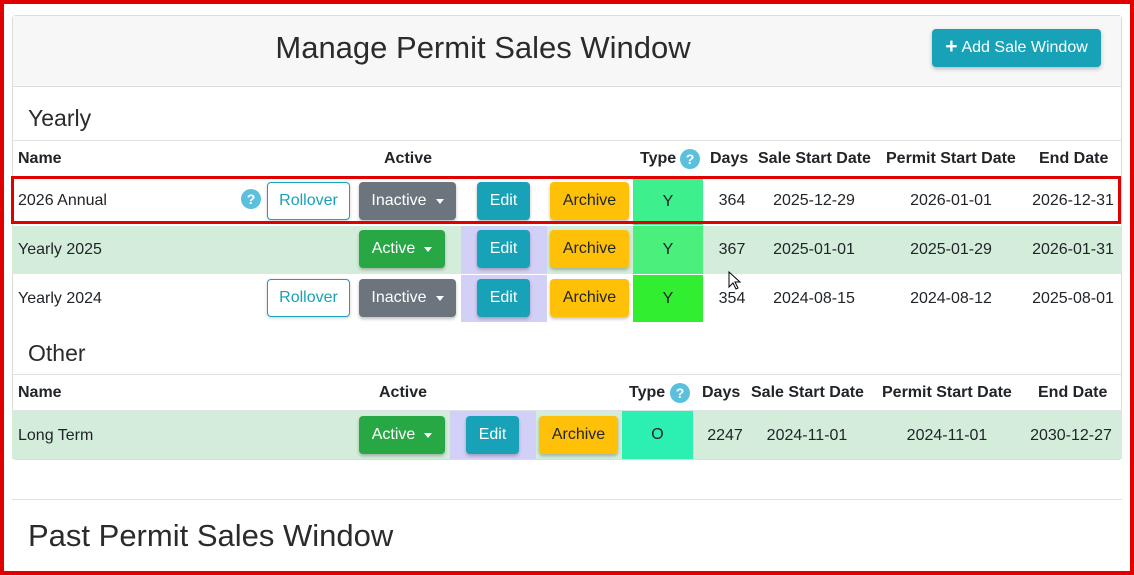 The width and height of the screenshot is (1134, 575). Describe the element at coordinates (807, 435) in the screenshot. I see `sale-start-cell: 2024-11-01` at that location.